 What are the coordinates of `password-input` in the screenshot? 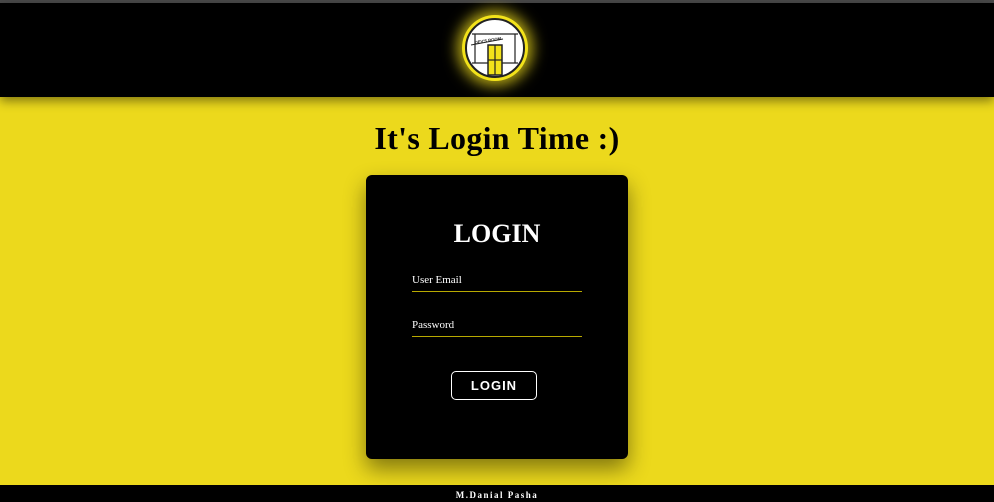 It's located at (497, 324).